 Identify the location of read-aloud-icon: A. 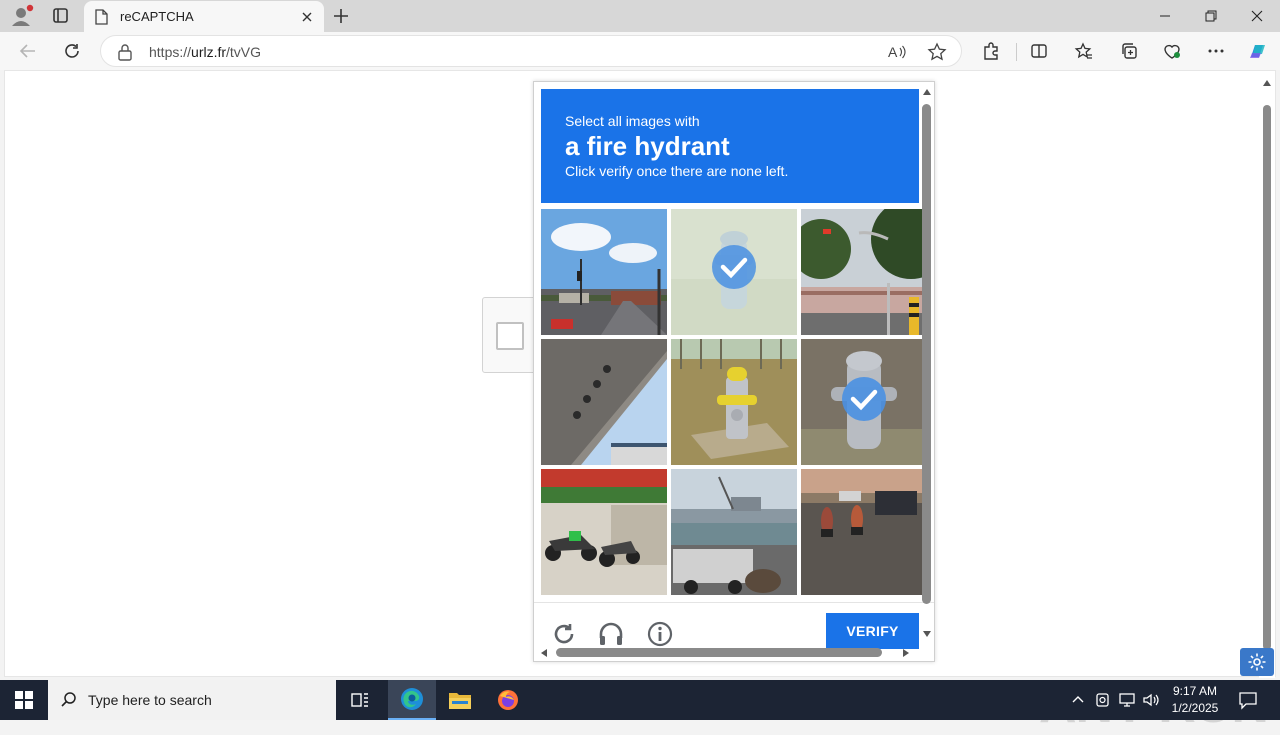
(897, 54).